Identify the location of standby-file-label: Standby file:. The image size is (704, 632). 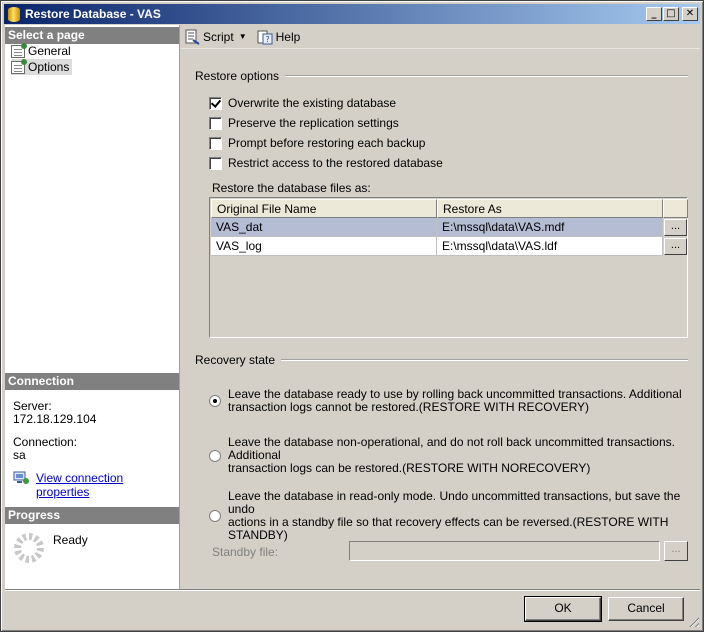
(245, 552).